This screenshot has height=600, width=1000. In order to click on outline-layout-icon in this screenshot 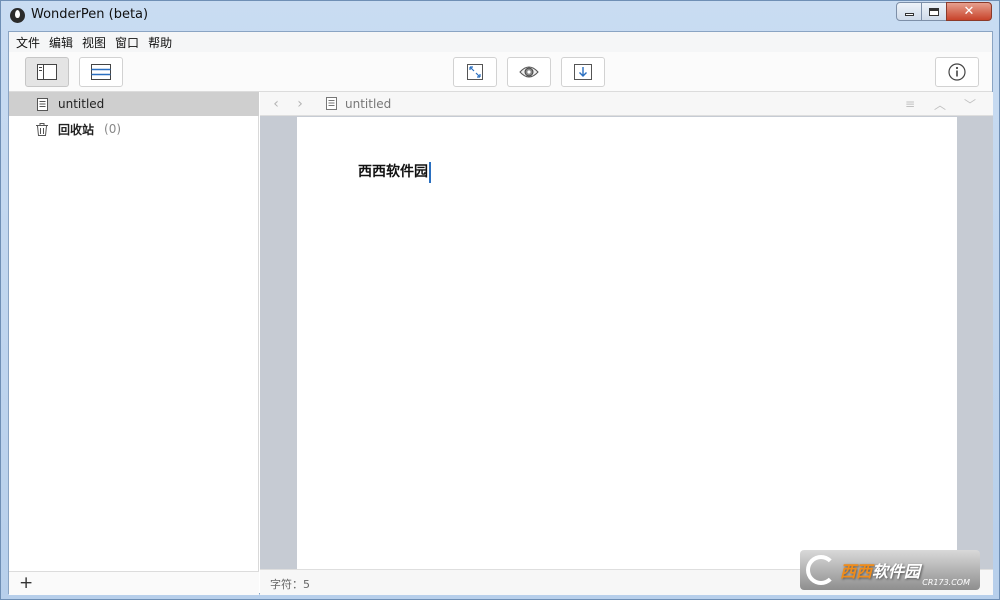, I will do `click(101, 72)`.